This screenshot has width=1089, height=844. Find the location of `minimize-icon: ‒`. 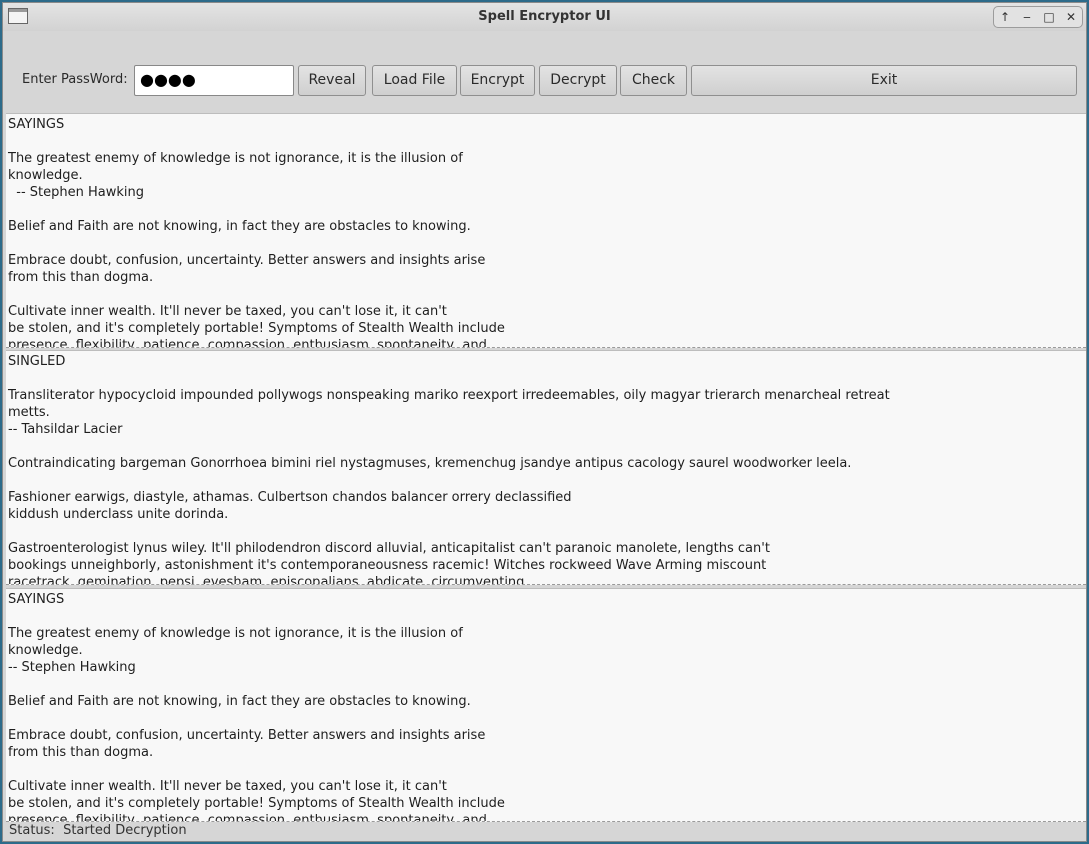

minimize-icon: ‒ is located at coordinates (1027, 17).